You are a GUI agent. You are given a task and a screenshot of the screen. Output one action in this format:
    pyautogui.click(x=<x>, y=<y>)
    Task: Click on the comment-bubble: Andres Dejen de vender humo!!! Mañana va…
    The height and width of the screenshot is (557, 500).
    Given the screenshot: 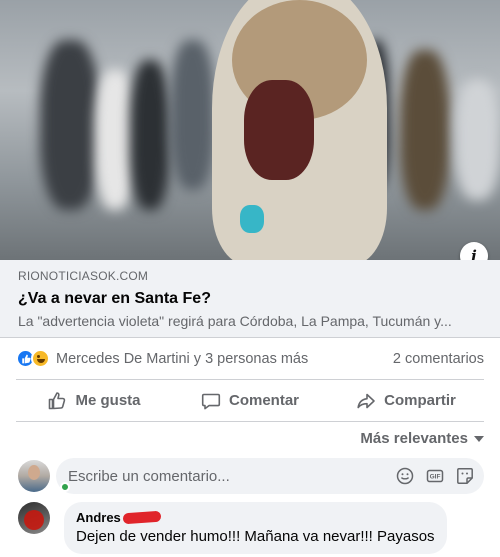 What is the action you would take?
    pyautogui.click(x=255, y=528)
    